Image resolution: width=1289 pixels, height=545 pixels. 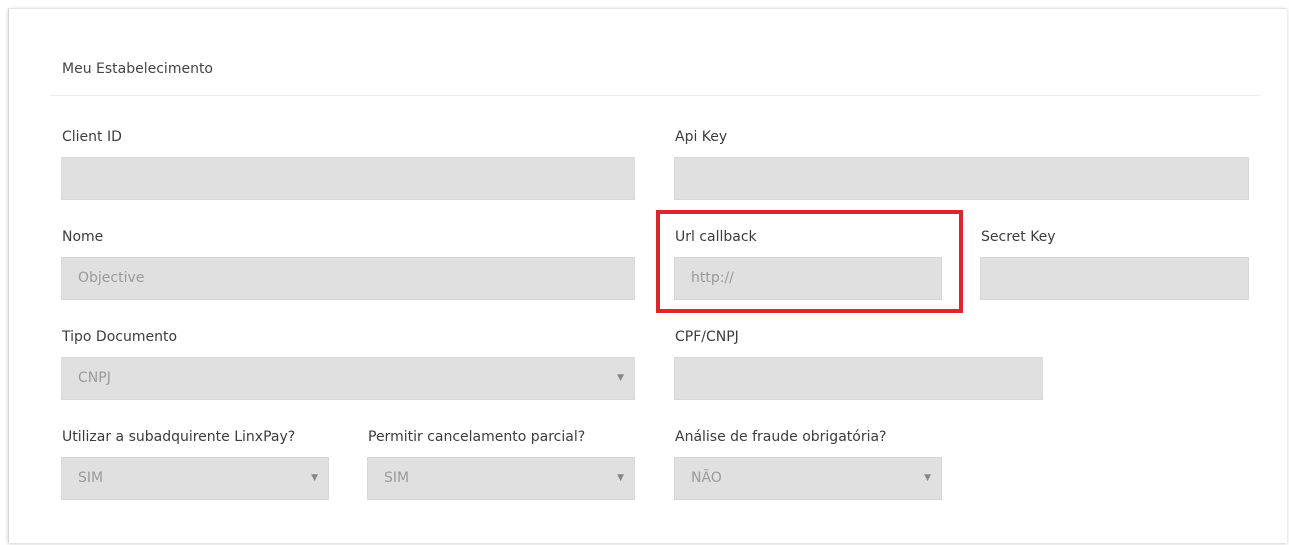 What do you see at coordinates (92, 137) in the screenshot?
I see `client-id-label: Client ID` at bounding box center [92, 137].